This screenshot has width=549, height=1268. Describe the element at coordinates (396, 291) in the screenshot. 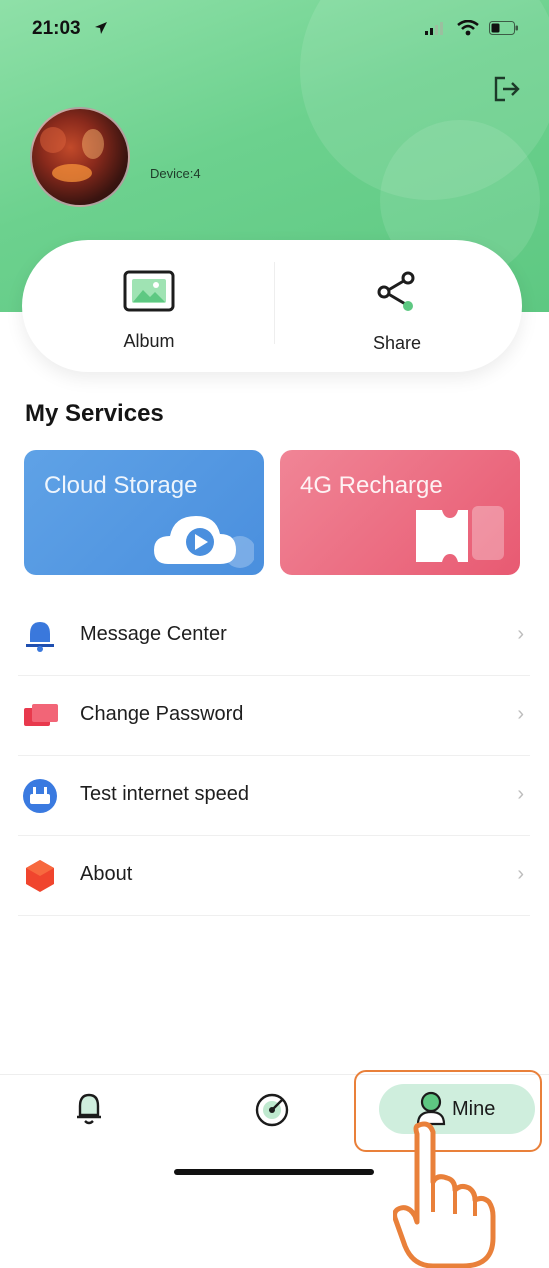

I see `share-icon` at that location.